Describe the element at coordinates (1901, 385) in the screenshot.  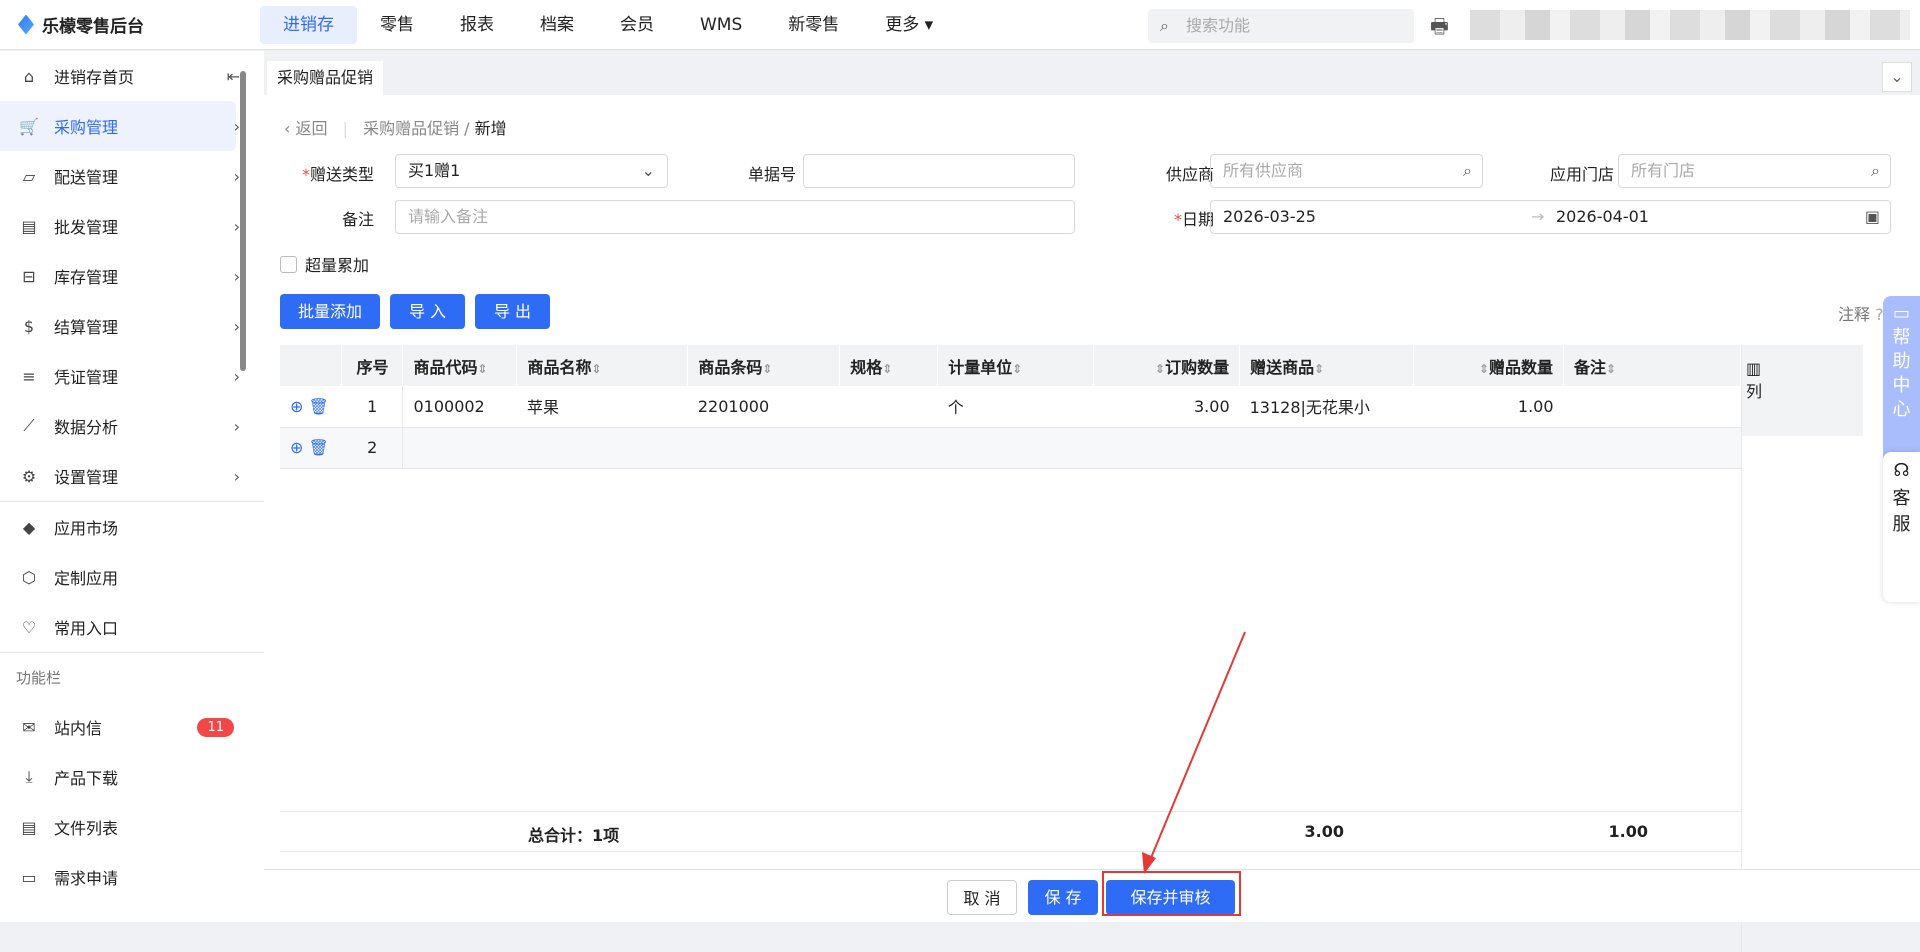
I see `help-center-button: ▭ 帮助中心` at that location.